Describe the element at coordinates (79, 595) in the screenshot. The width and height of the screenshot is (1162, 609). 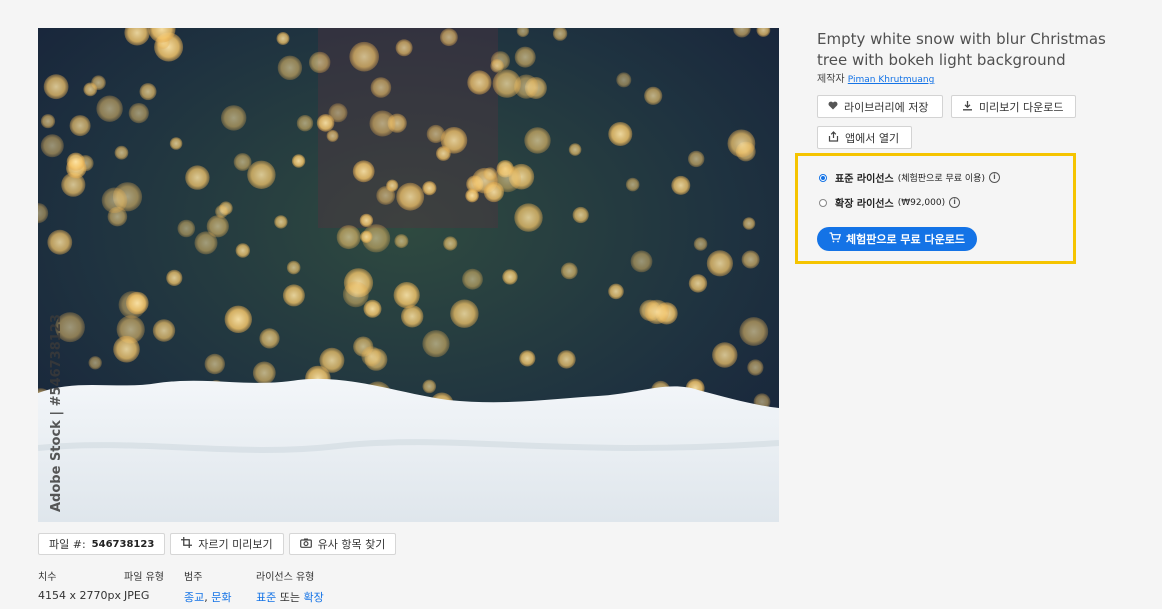
I see `dimensions-value: 4154 x 2770px` at that location.